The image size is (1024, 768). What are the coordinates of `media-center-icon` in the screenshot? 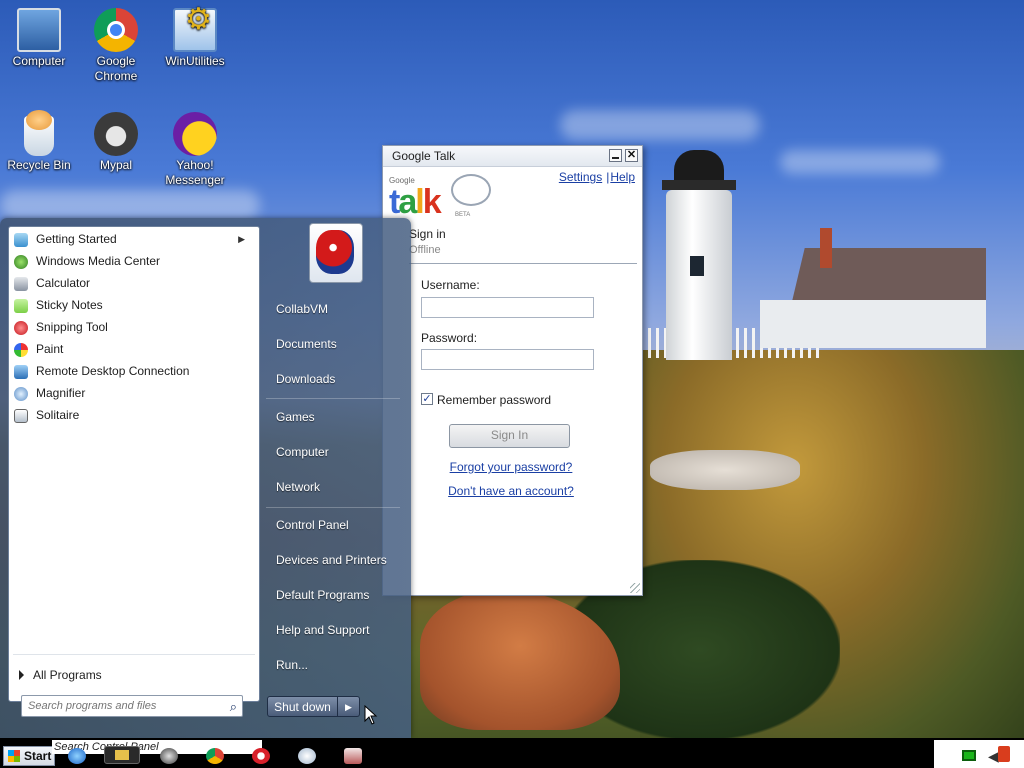 It's located at (21, 262).